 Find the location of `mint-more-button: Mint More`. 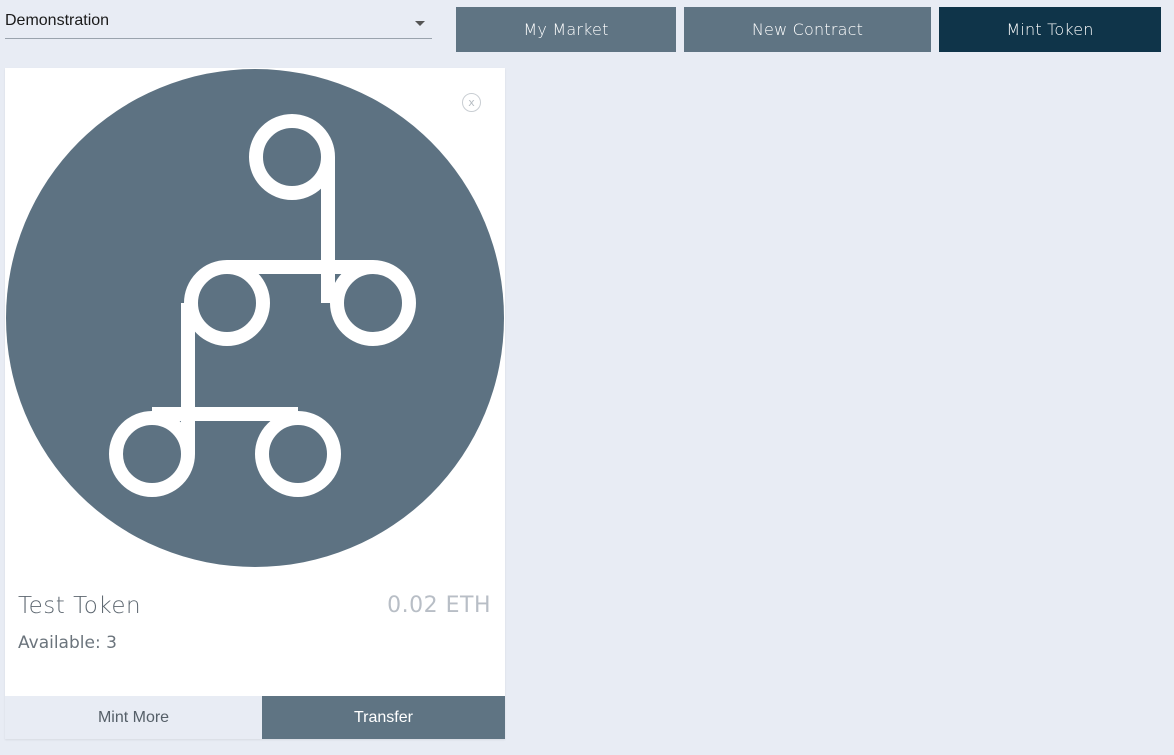

mint-more-button: Mint More is located at coordinates (133, 717).